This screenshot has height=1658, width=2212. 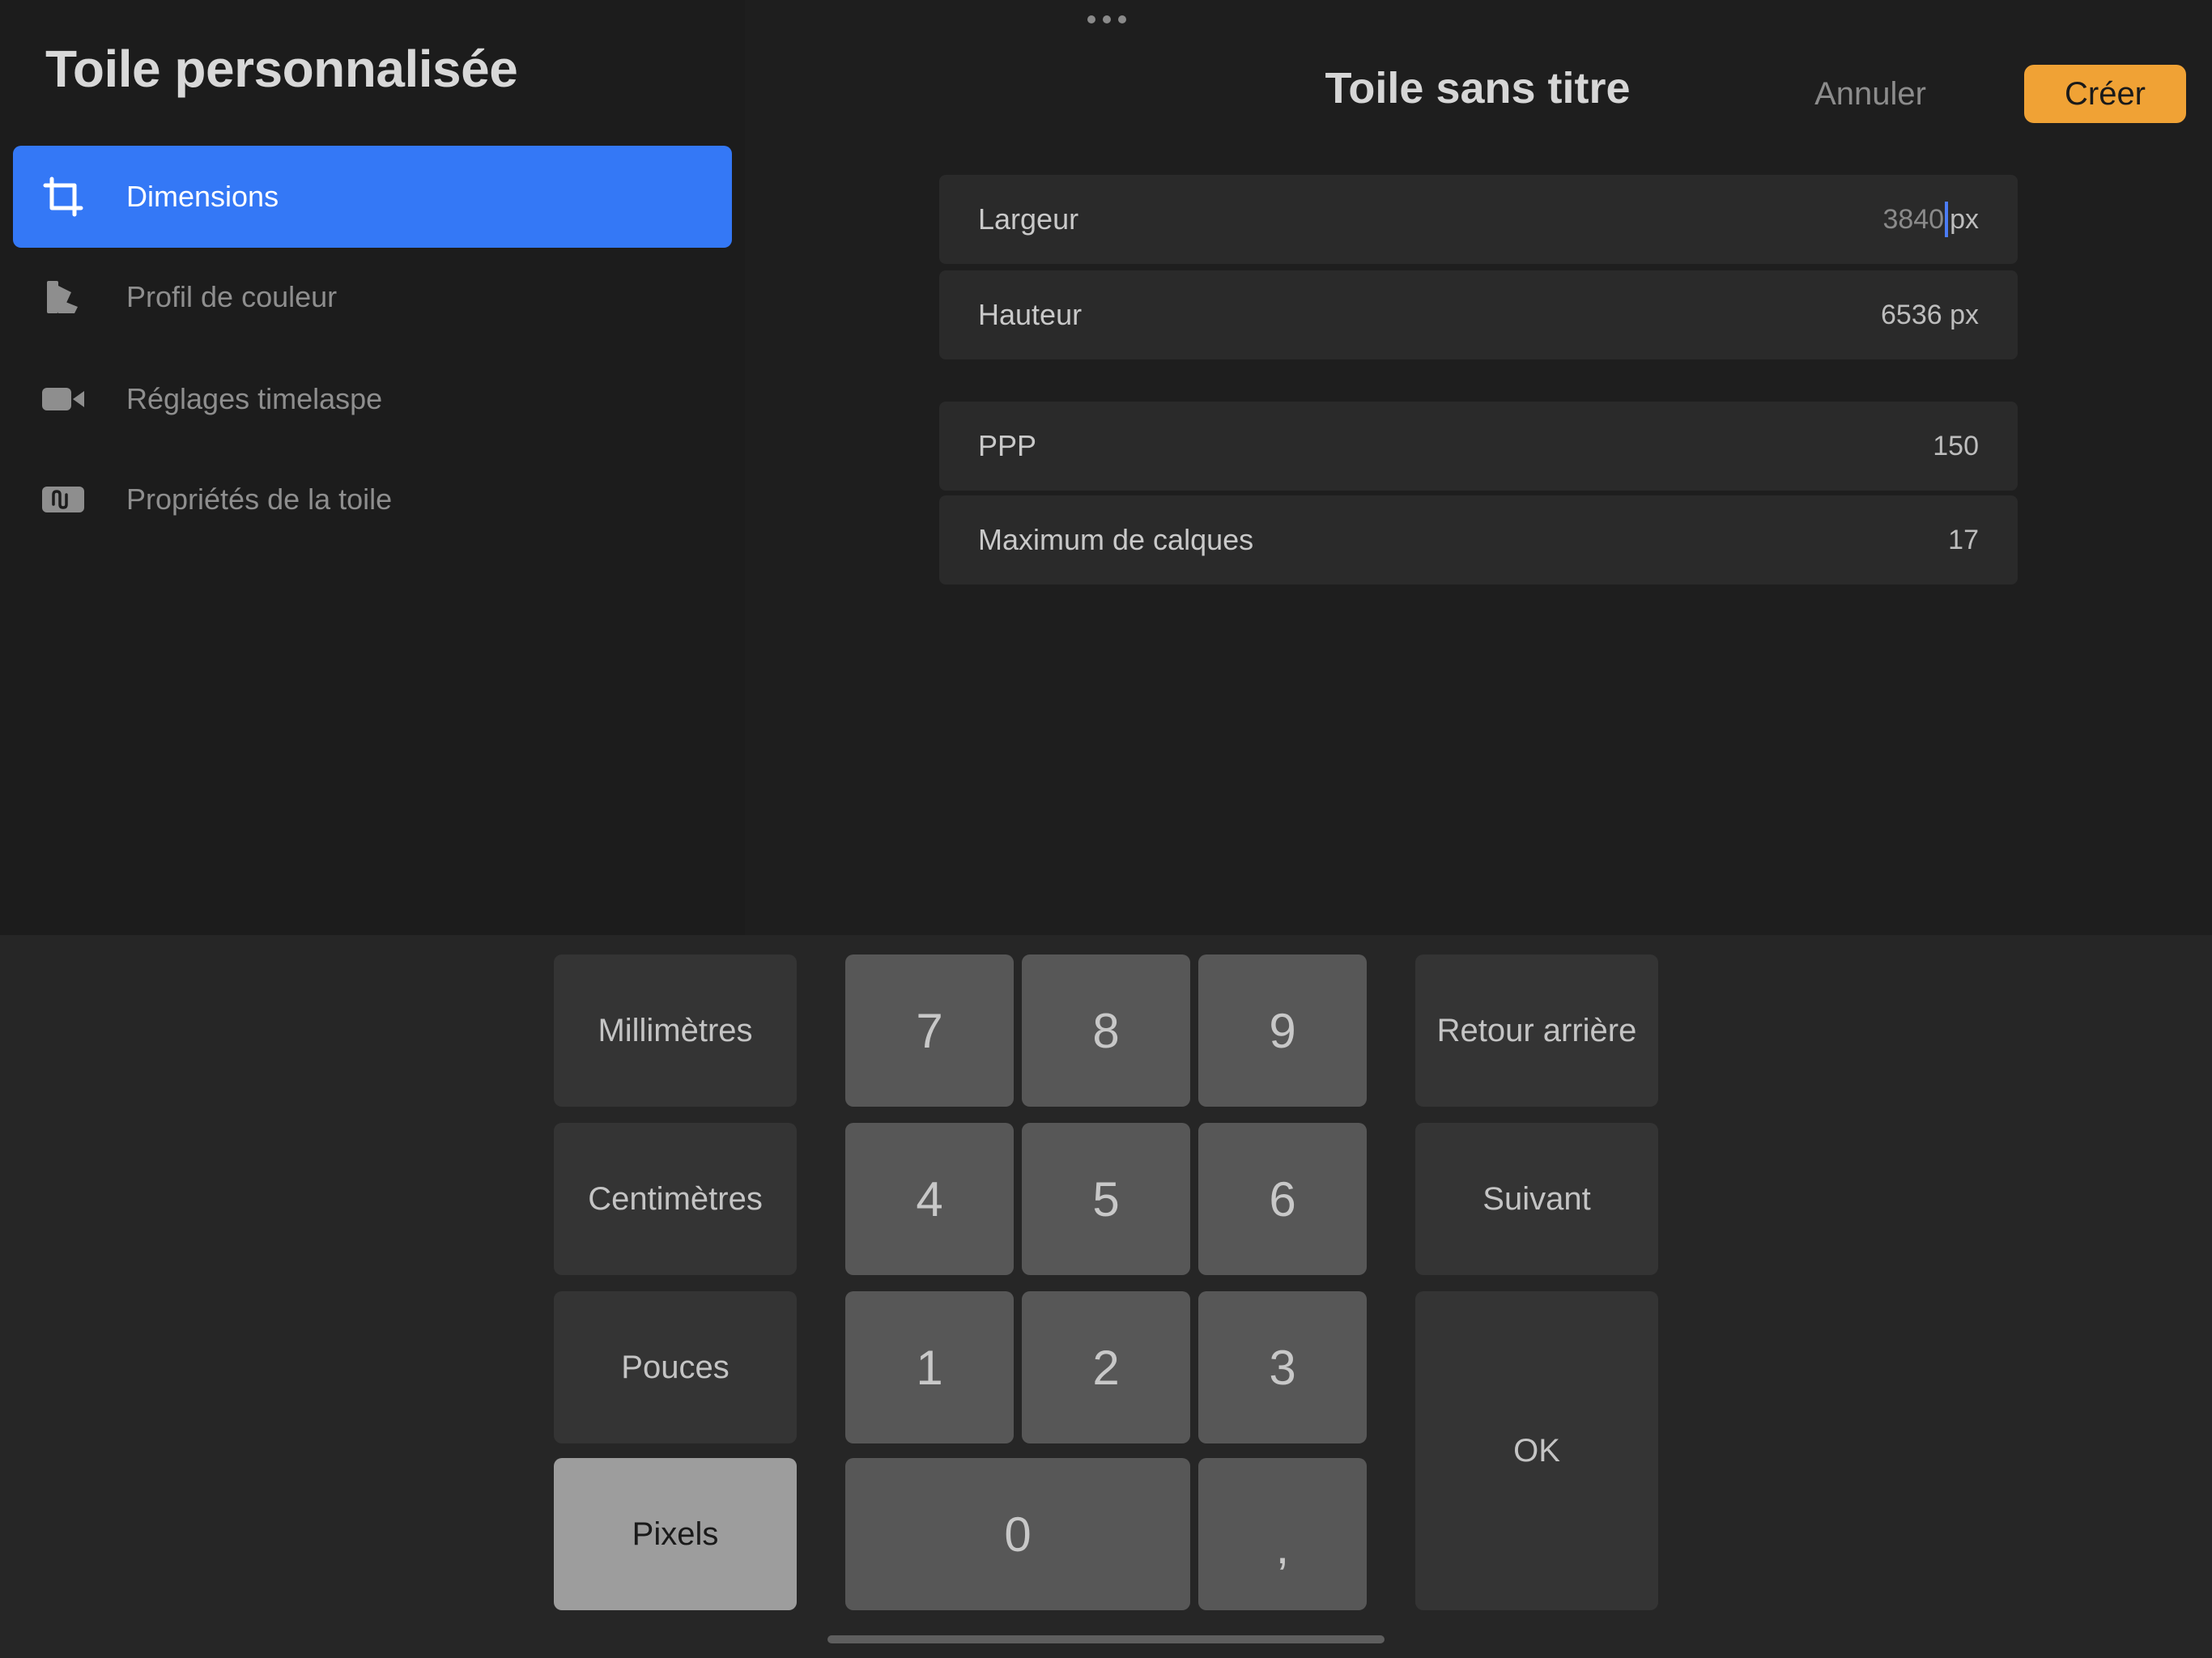 What do you see at coordinates (1956, 445) in the screenshot?
I see `dpi-value: 150` at bounding box center [1956, 445].